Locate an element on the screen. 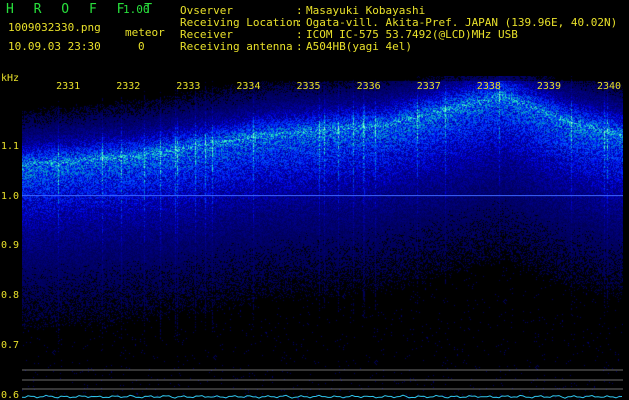 The height and width of the screenshot is (400, 629). y-tick-label: 1.0 is located at coordinates (10, 196).